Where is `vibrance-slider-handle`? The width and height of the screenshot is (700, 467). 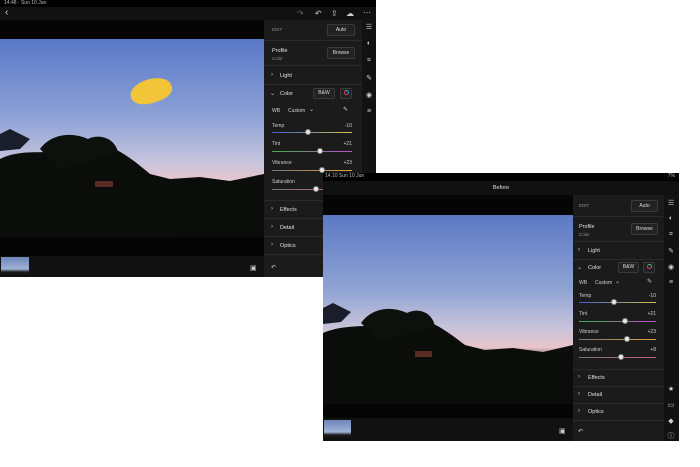 vibrance-slider-handle is located at coordinates (626, 339).